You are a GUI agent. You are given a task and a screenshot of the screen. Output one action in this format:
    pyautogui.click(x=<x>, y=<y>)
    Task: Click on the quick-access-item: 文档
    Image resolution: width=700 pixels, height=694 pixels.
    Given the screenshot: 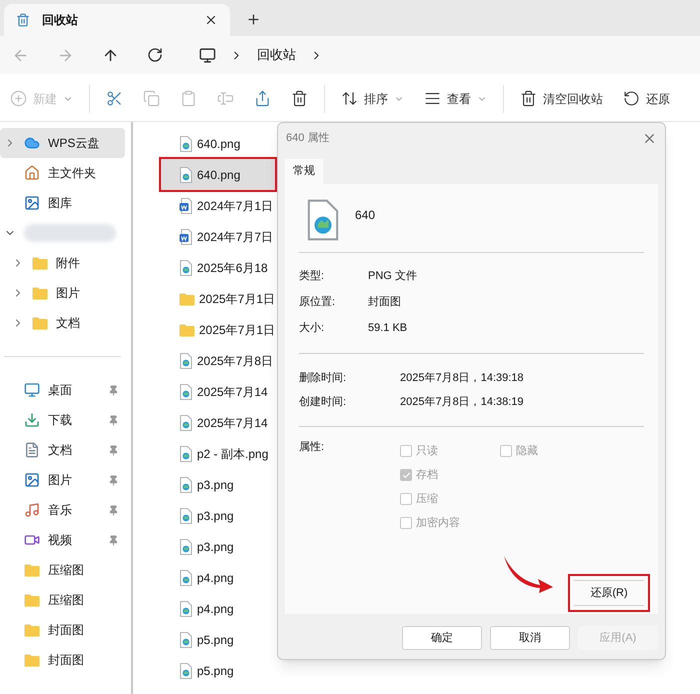 What is the action you would take?
    pyautogui.click(x=62, y=450)
    